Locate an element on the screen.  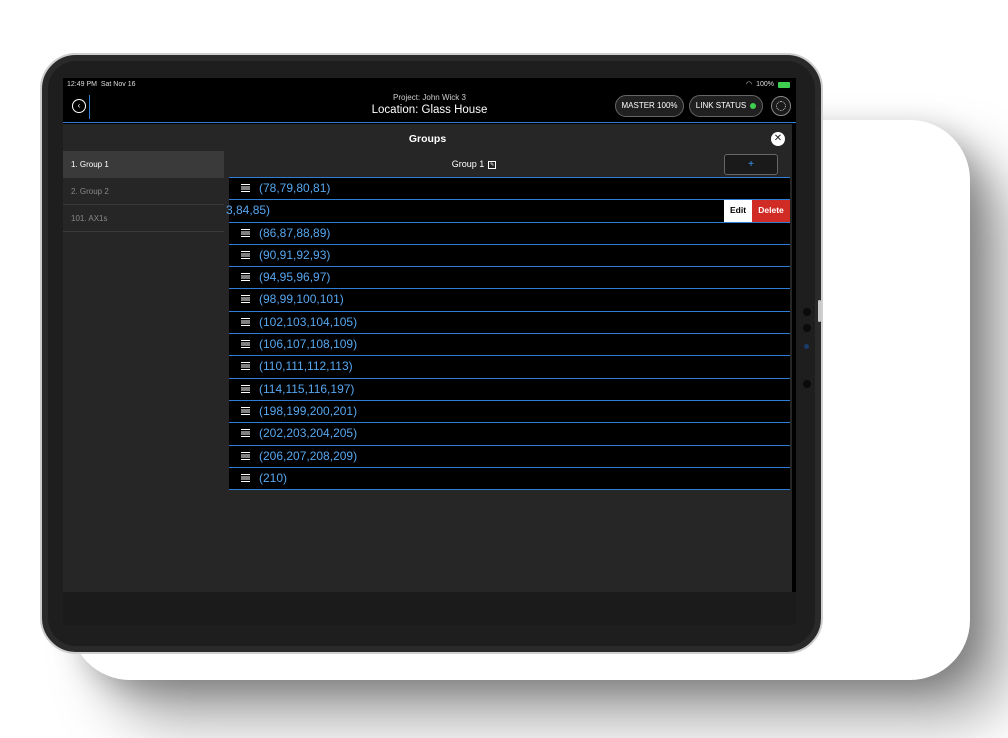
list-item: (206,207,208,209) is located at coordinates (509, 456).